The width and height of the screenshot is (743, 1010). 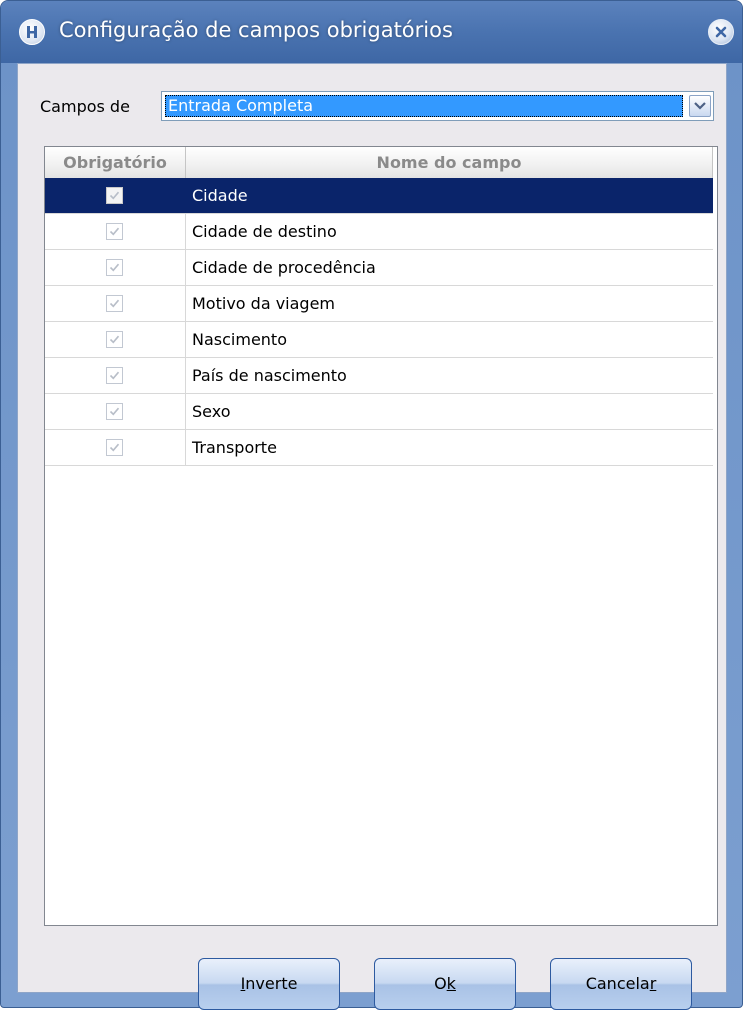 I want to click on table-header: Obrigatório Nome do campo, so click(x=379, y=163).